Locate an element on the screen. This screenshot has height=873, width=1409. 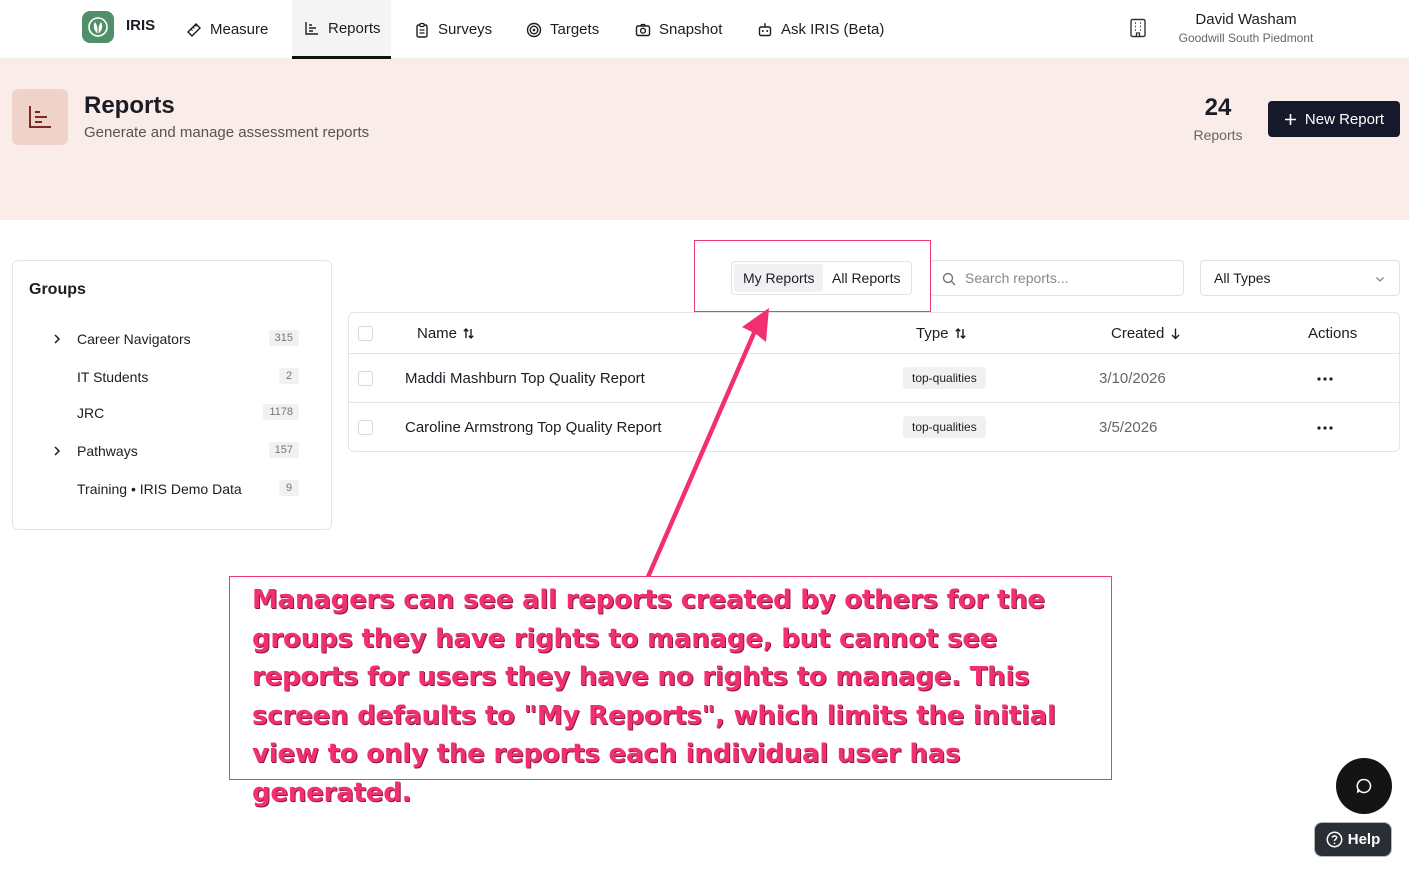
group-item-training-iris-demo: Training • IRIS Demo Data 9 is located at coordinates (172, 490).